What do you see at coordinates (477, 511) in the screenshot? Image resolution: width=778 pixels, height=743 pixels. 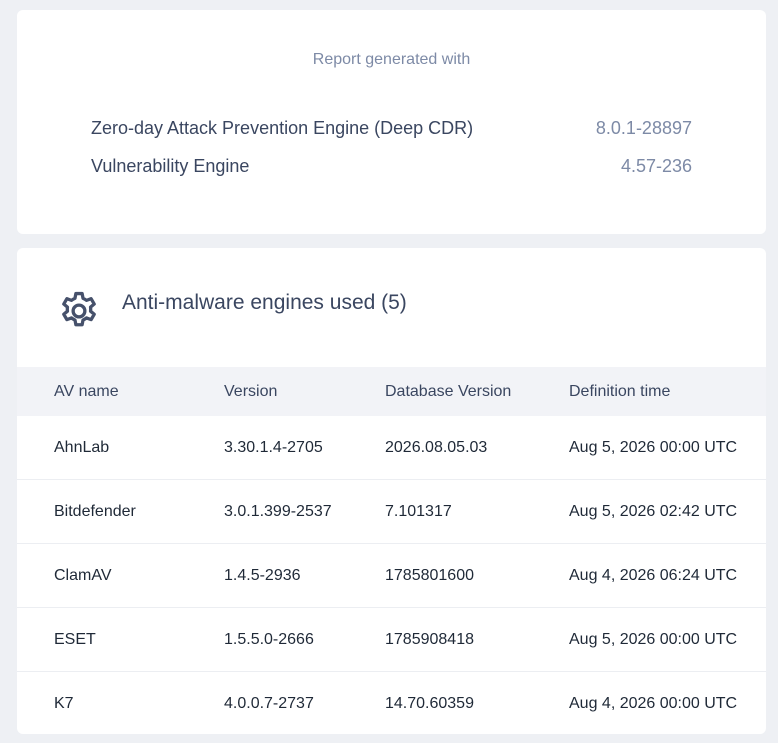 I see `database-version-cell: 7.101317` at bounding box center [477, 511].